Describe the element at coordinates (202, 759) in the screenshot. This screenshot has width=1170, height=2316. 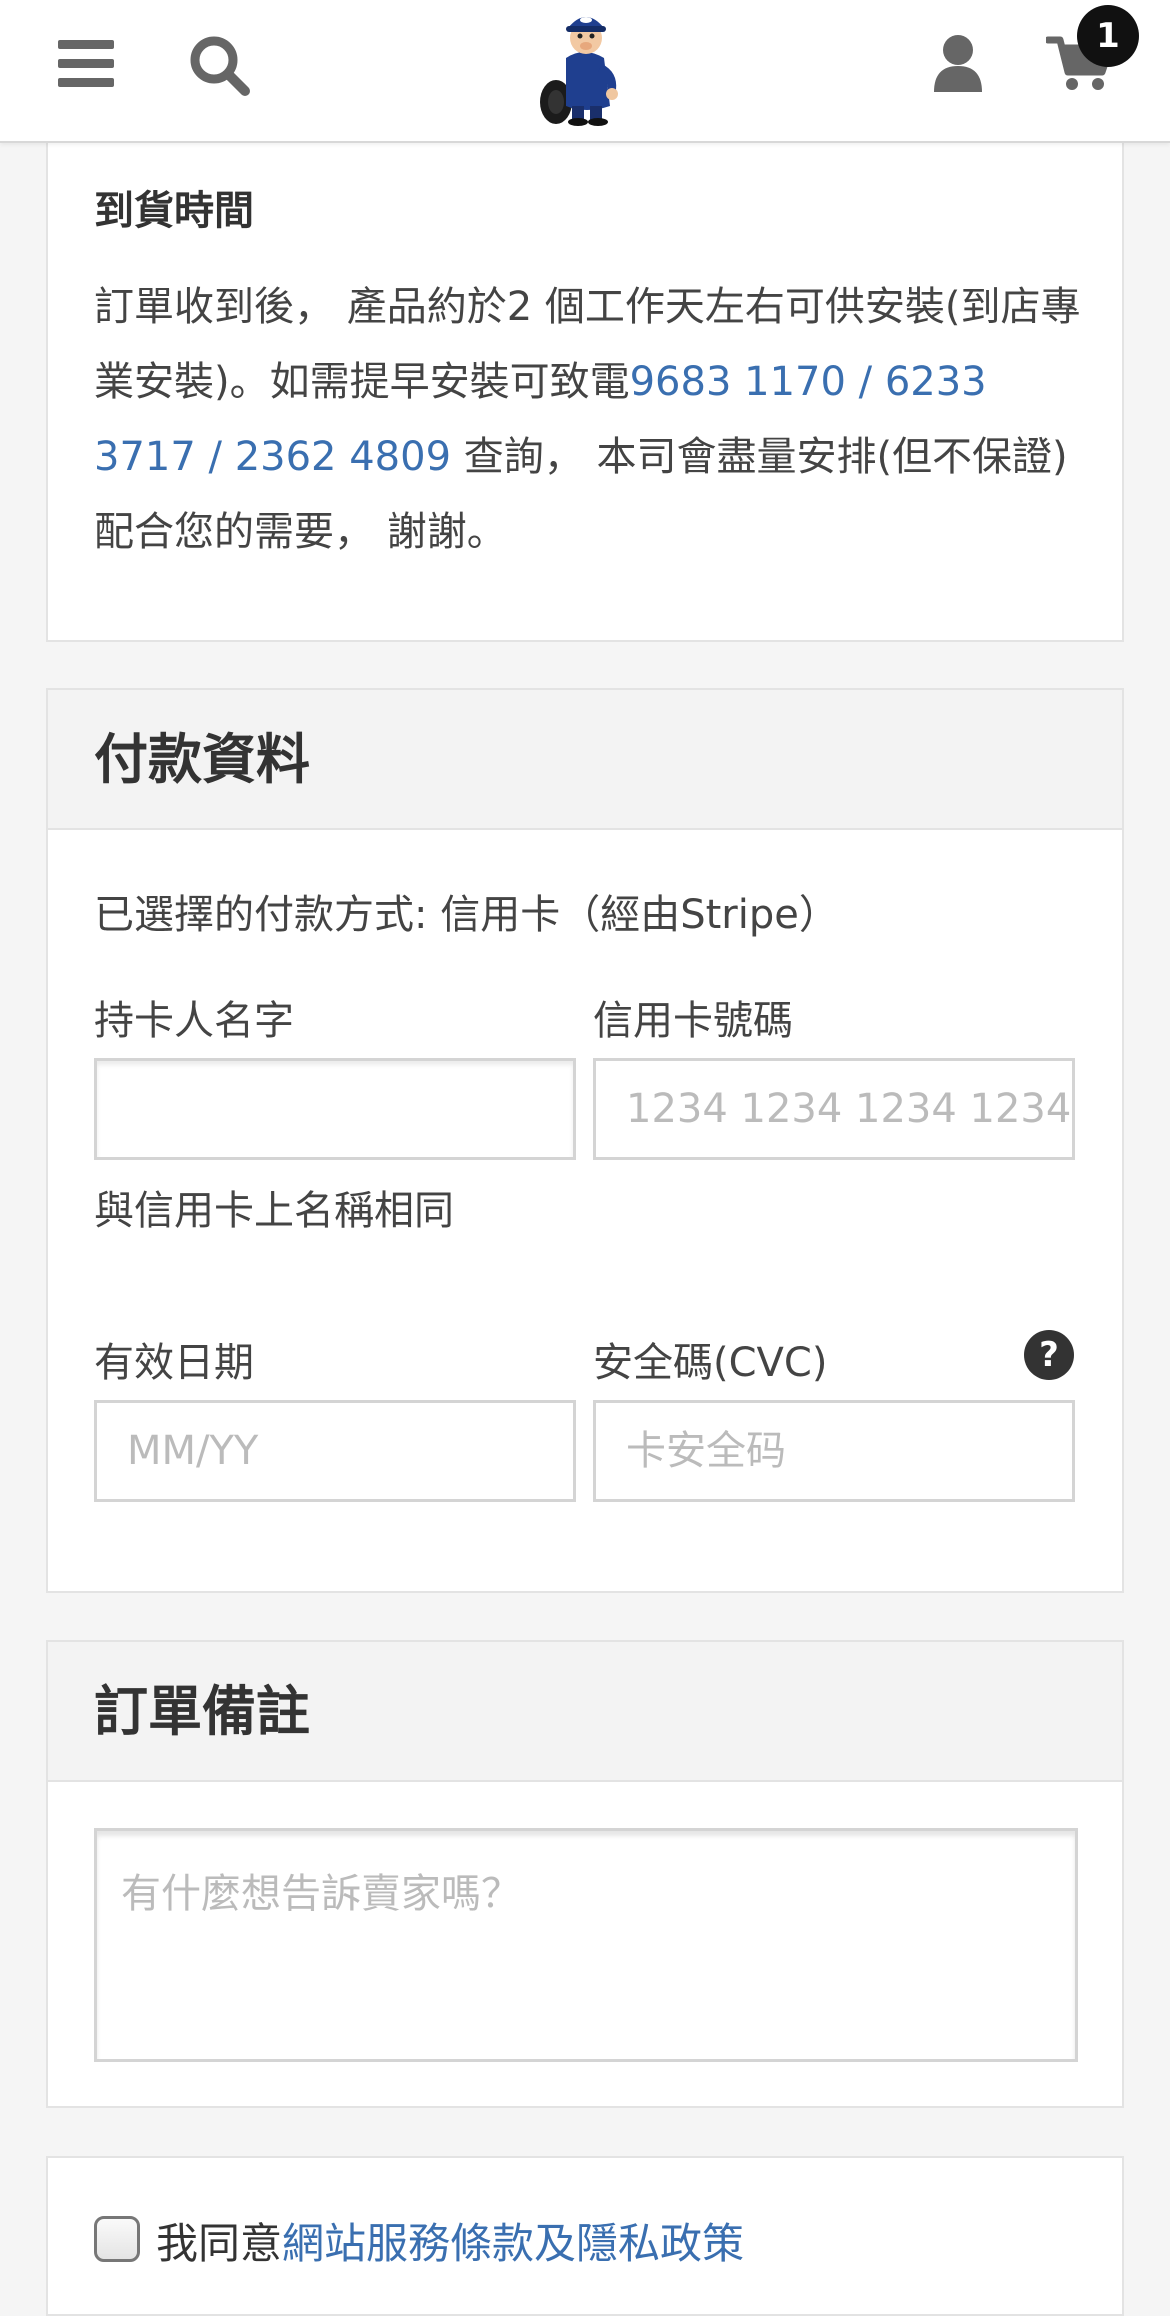
I see `payment-title: 付款資料` at that location.